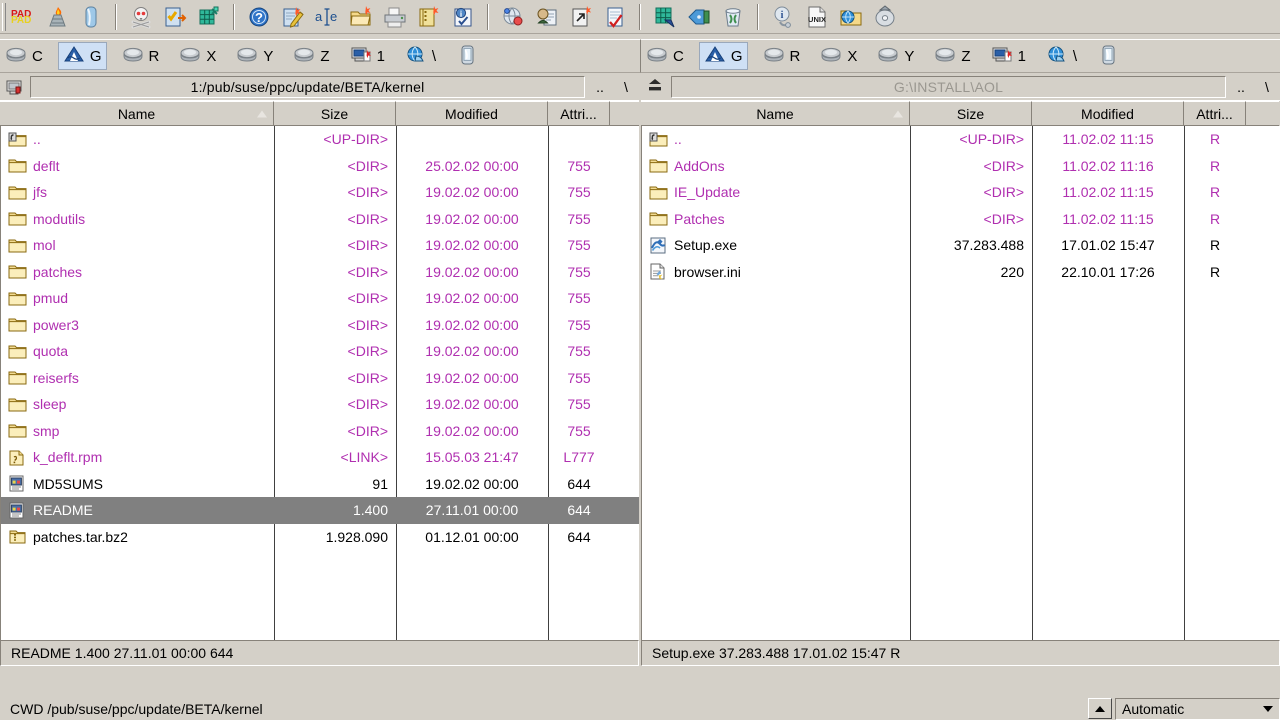  I want to click on new-archive-icon, so click(429, 17).